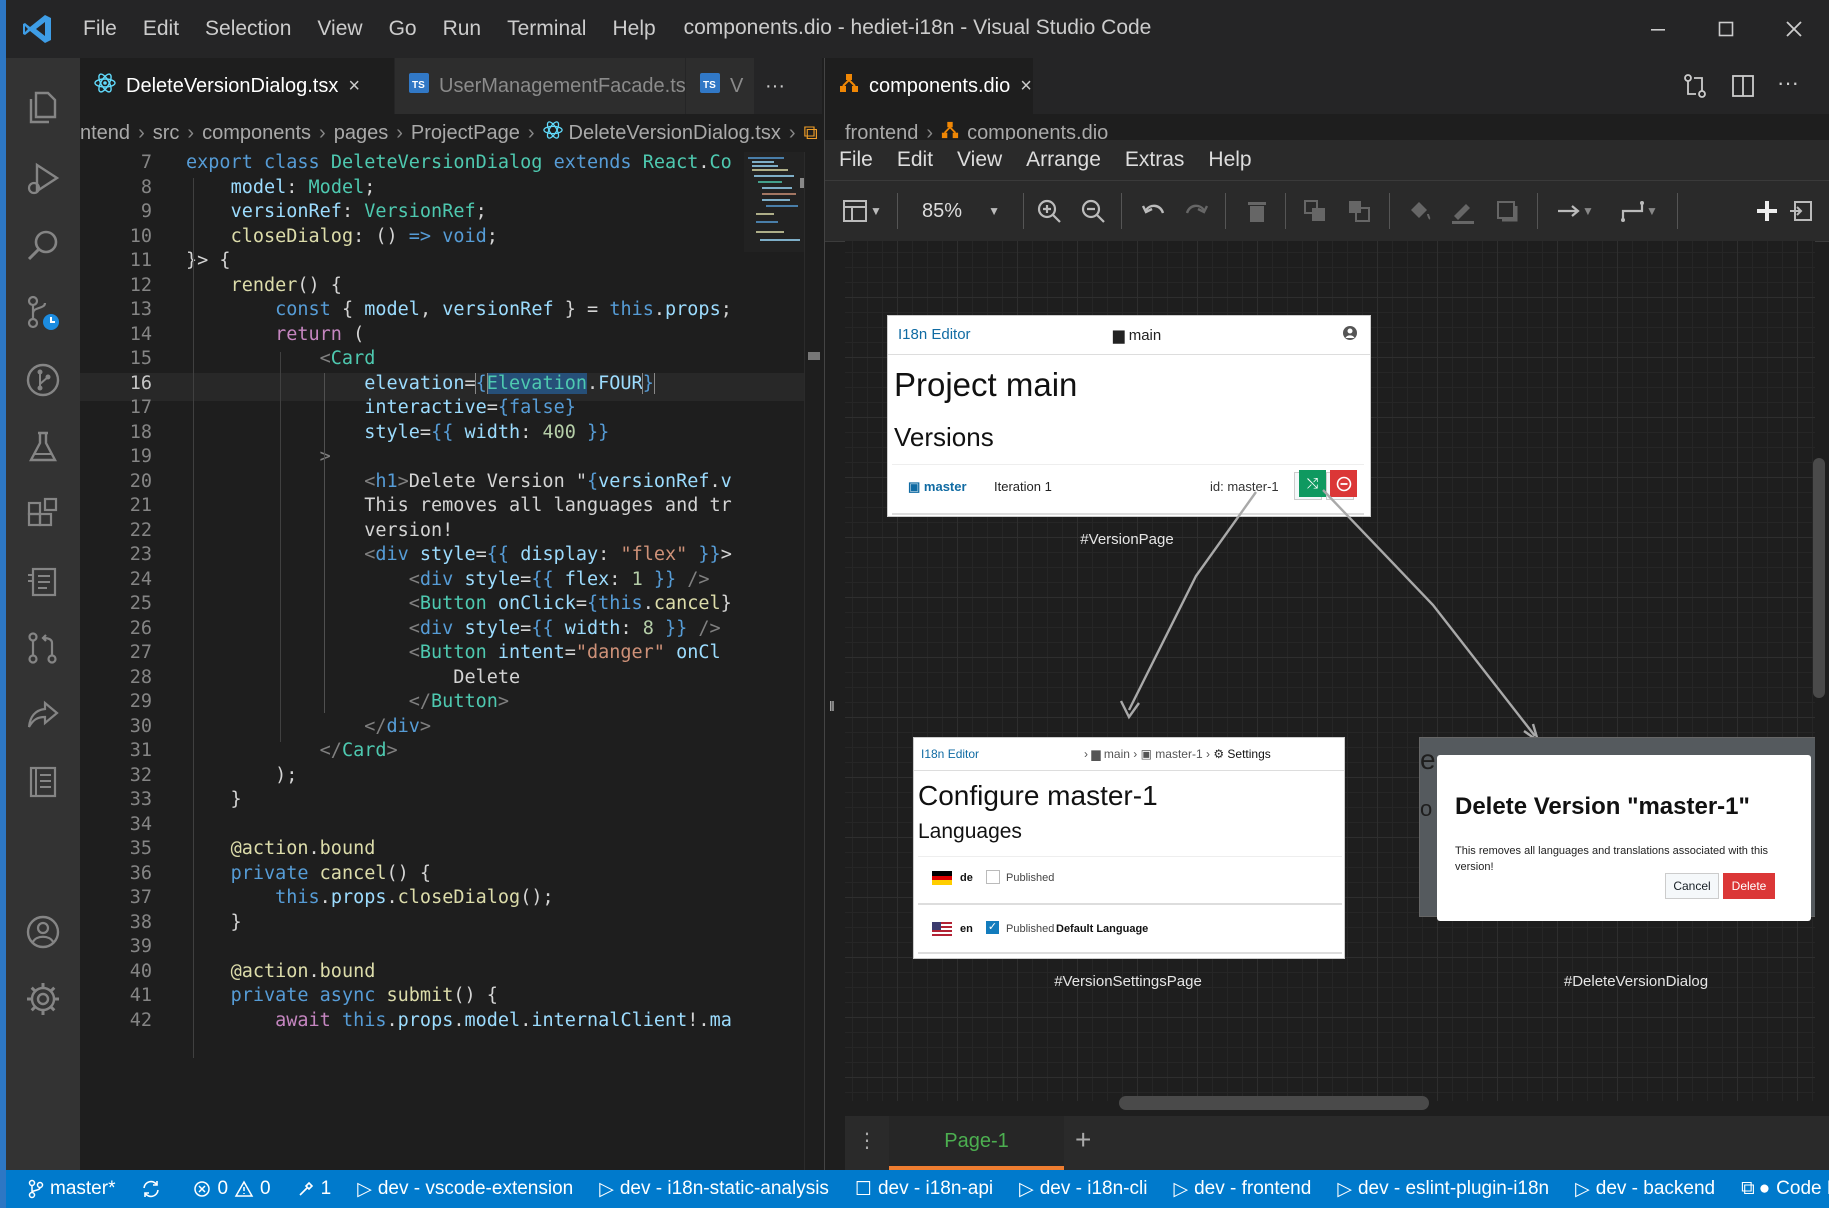 The width and height of the screenshot is (1829, 1208). Describe the element at coordinates (1692, 886) in the screenshot. I see `cancel-button: Cancel` at that location.